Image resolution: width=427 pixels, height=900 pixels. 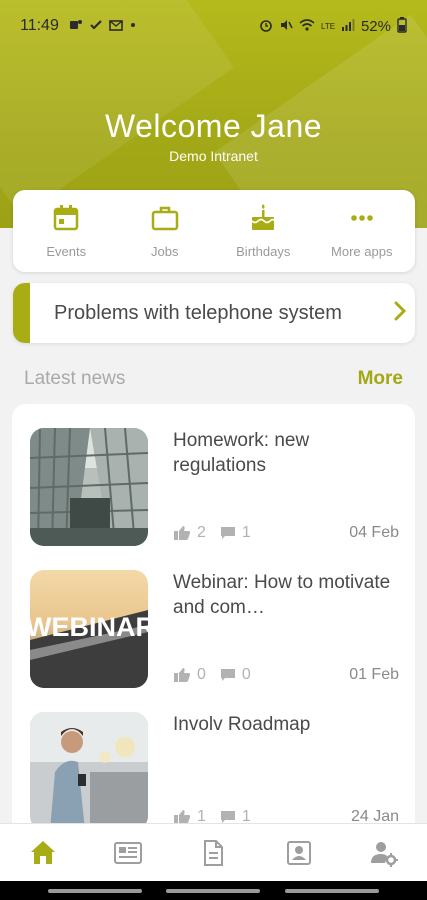 I want to click on news-date: 04 Feb, so click(x=374, y=532).